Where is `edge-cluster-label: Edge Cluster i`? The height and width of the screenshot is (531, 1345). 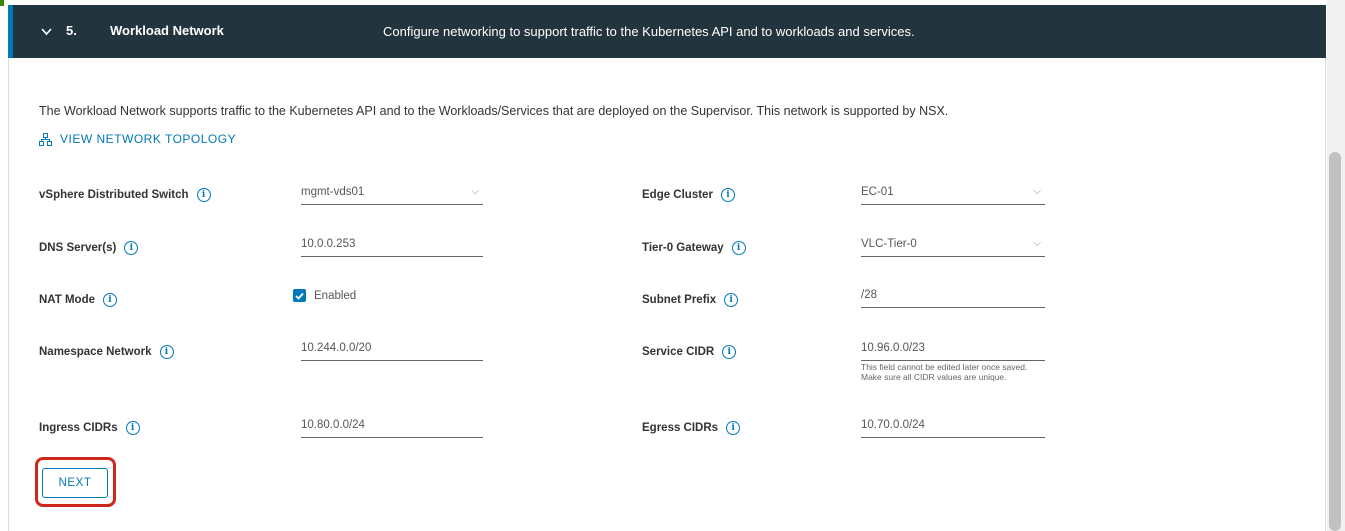
edge-cluster-label: Edge Cluster i is located at coordinates (688, 195).